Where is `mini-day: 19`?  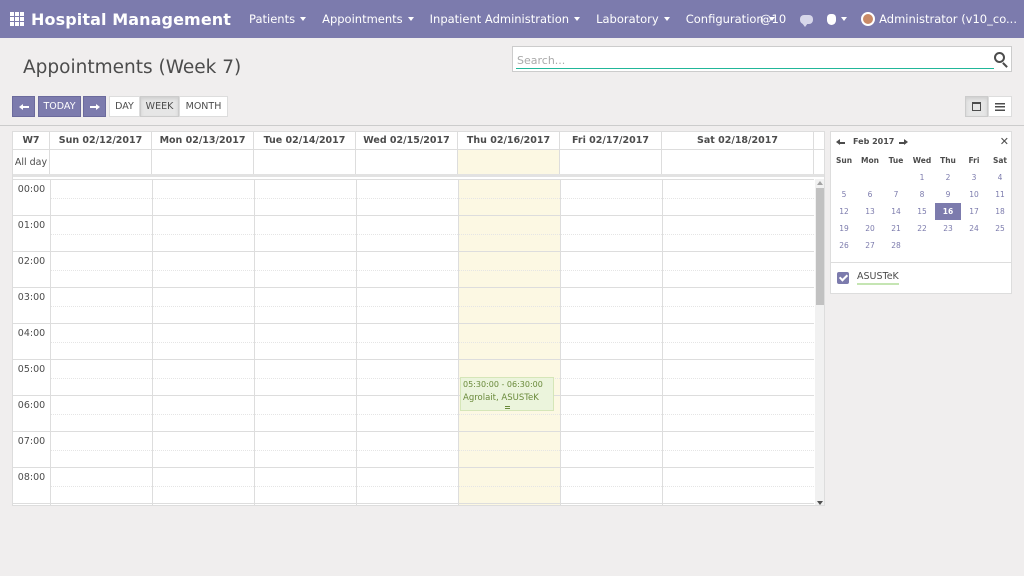
mini-day: 19 is located at coordinates (844, 228).